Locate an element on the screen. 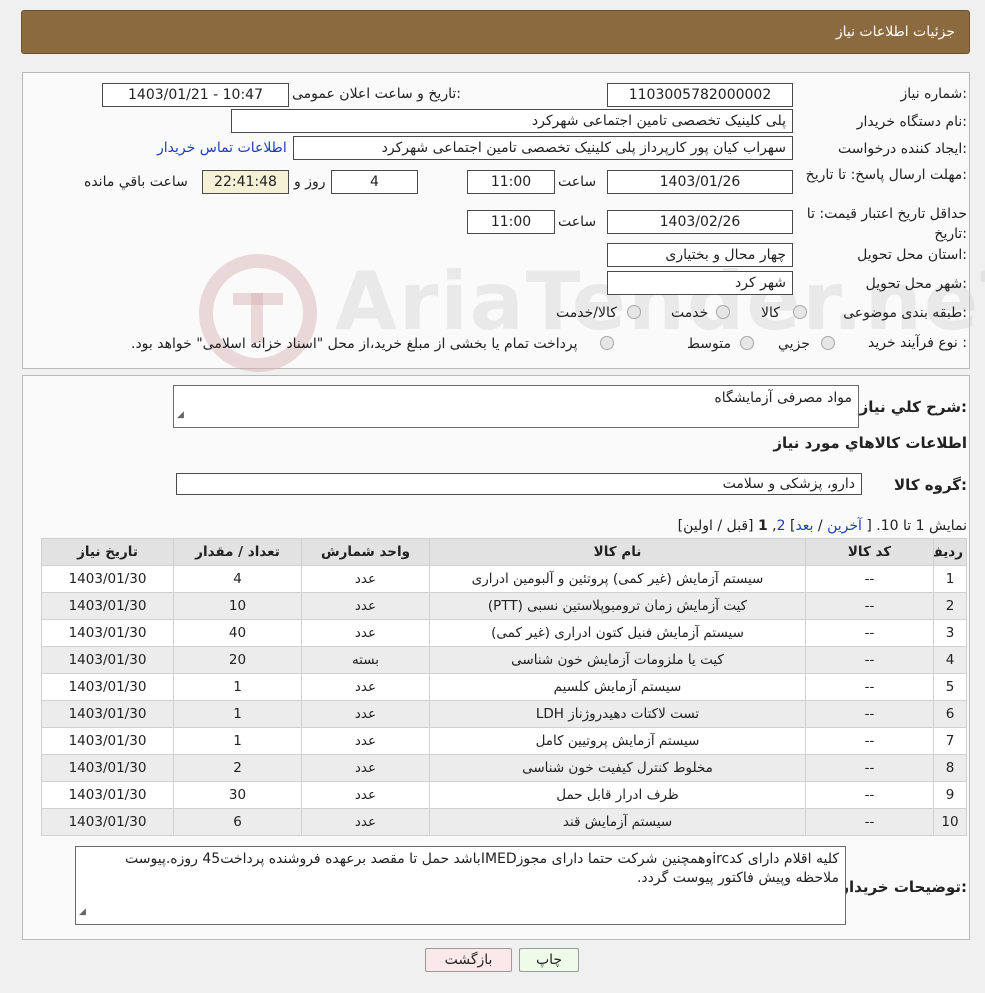  category-radio-goods-service is located at coordinates (634, 312).